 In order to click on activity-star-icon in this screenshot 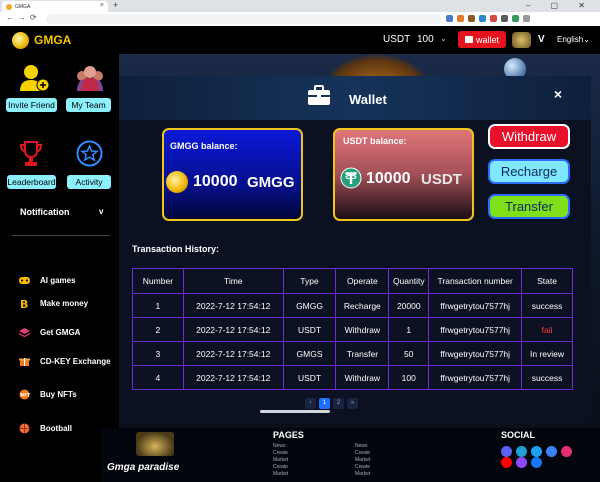, I will do `click(89, 153)`.